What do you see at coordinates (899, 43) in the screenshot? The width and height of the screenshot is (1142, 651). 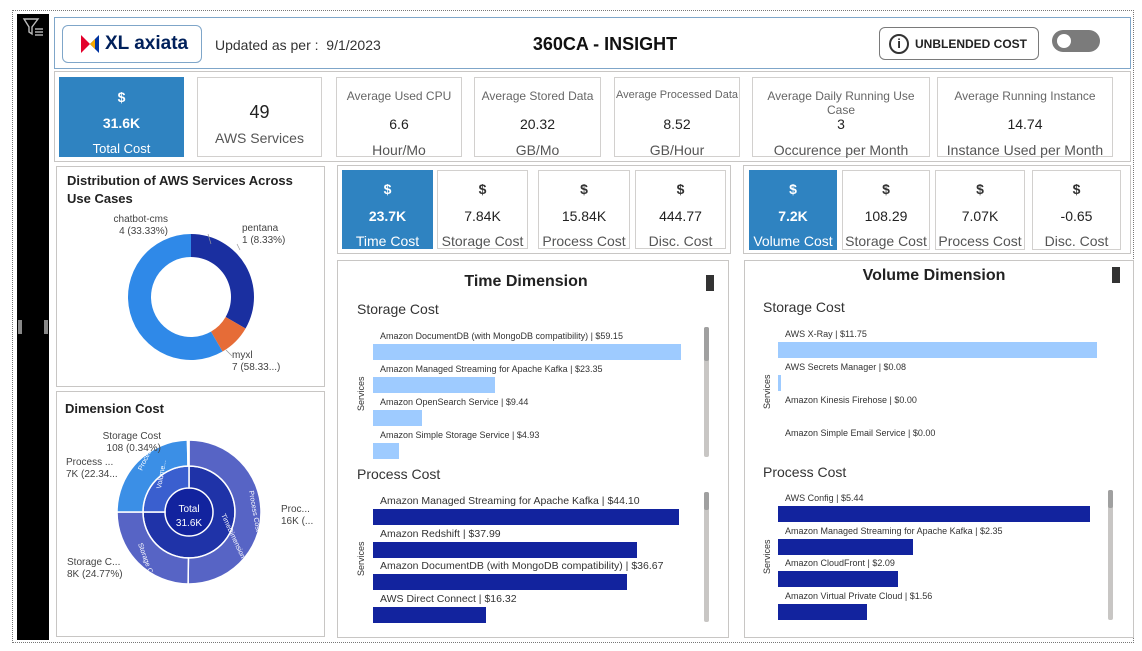 I see `info-icon: i` at bounding box center [899, 43].